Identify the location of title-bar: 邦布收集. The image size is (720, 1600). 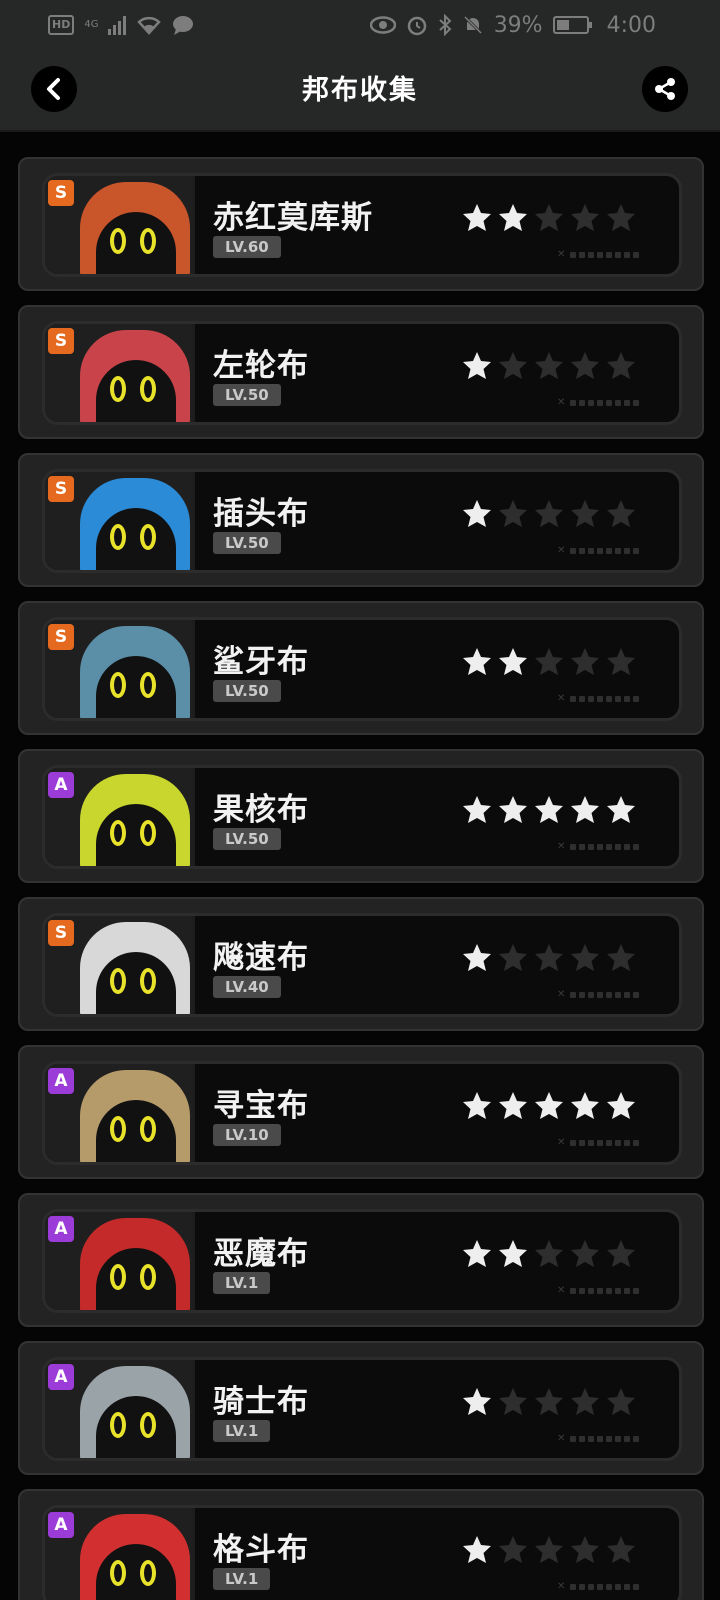
(360, 91).